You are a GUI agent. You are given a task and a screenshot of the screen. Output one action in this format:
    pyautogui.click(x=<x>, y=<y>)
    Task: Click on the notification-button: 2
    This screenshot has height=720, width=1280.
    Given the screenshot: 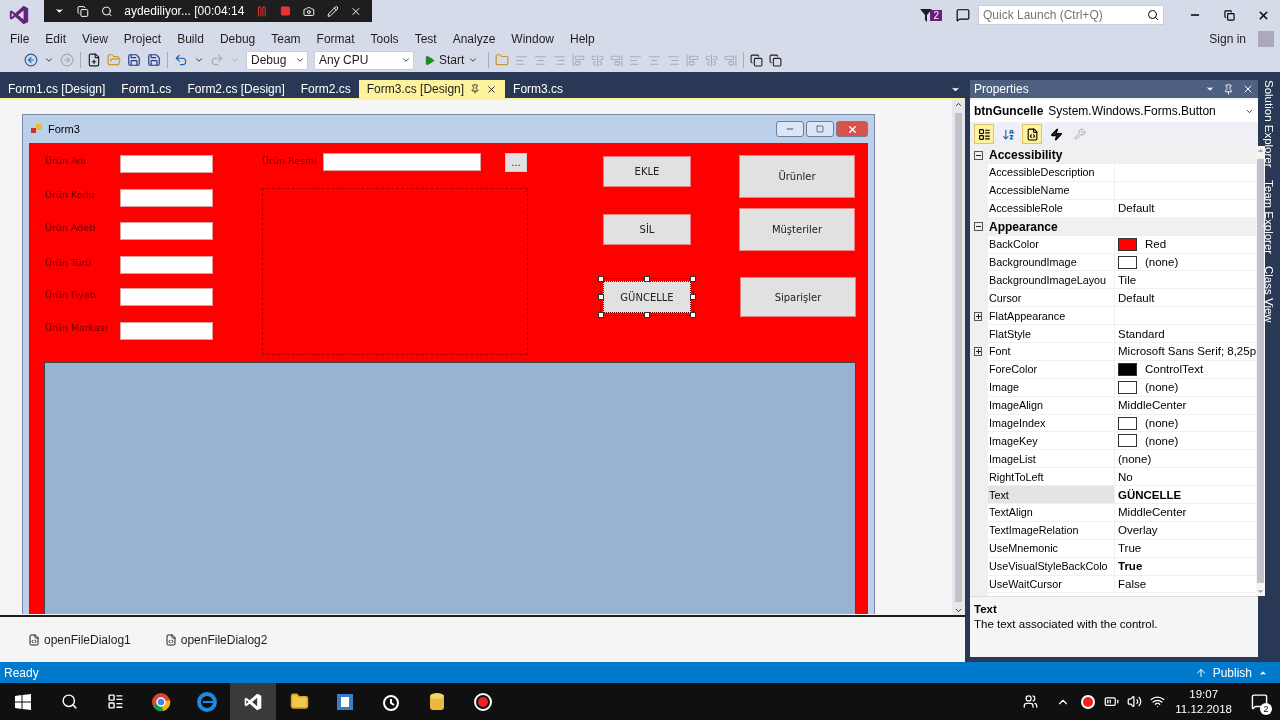 What is the action you would take?
    pyautogui.click(x=1259, y=701)
    